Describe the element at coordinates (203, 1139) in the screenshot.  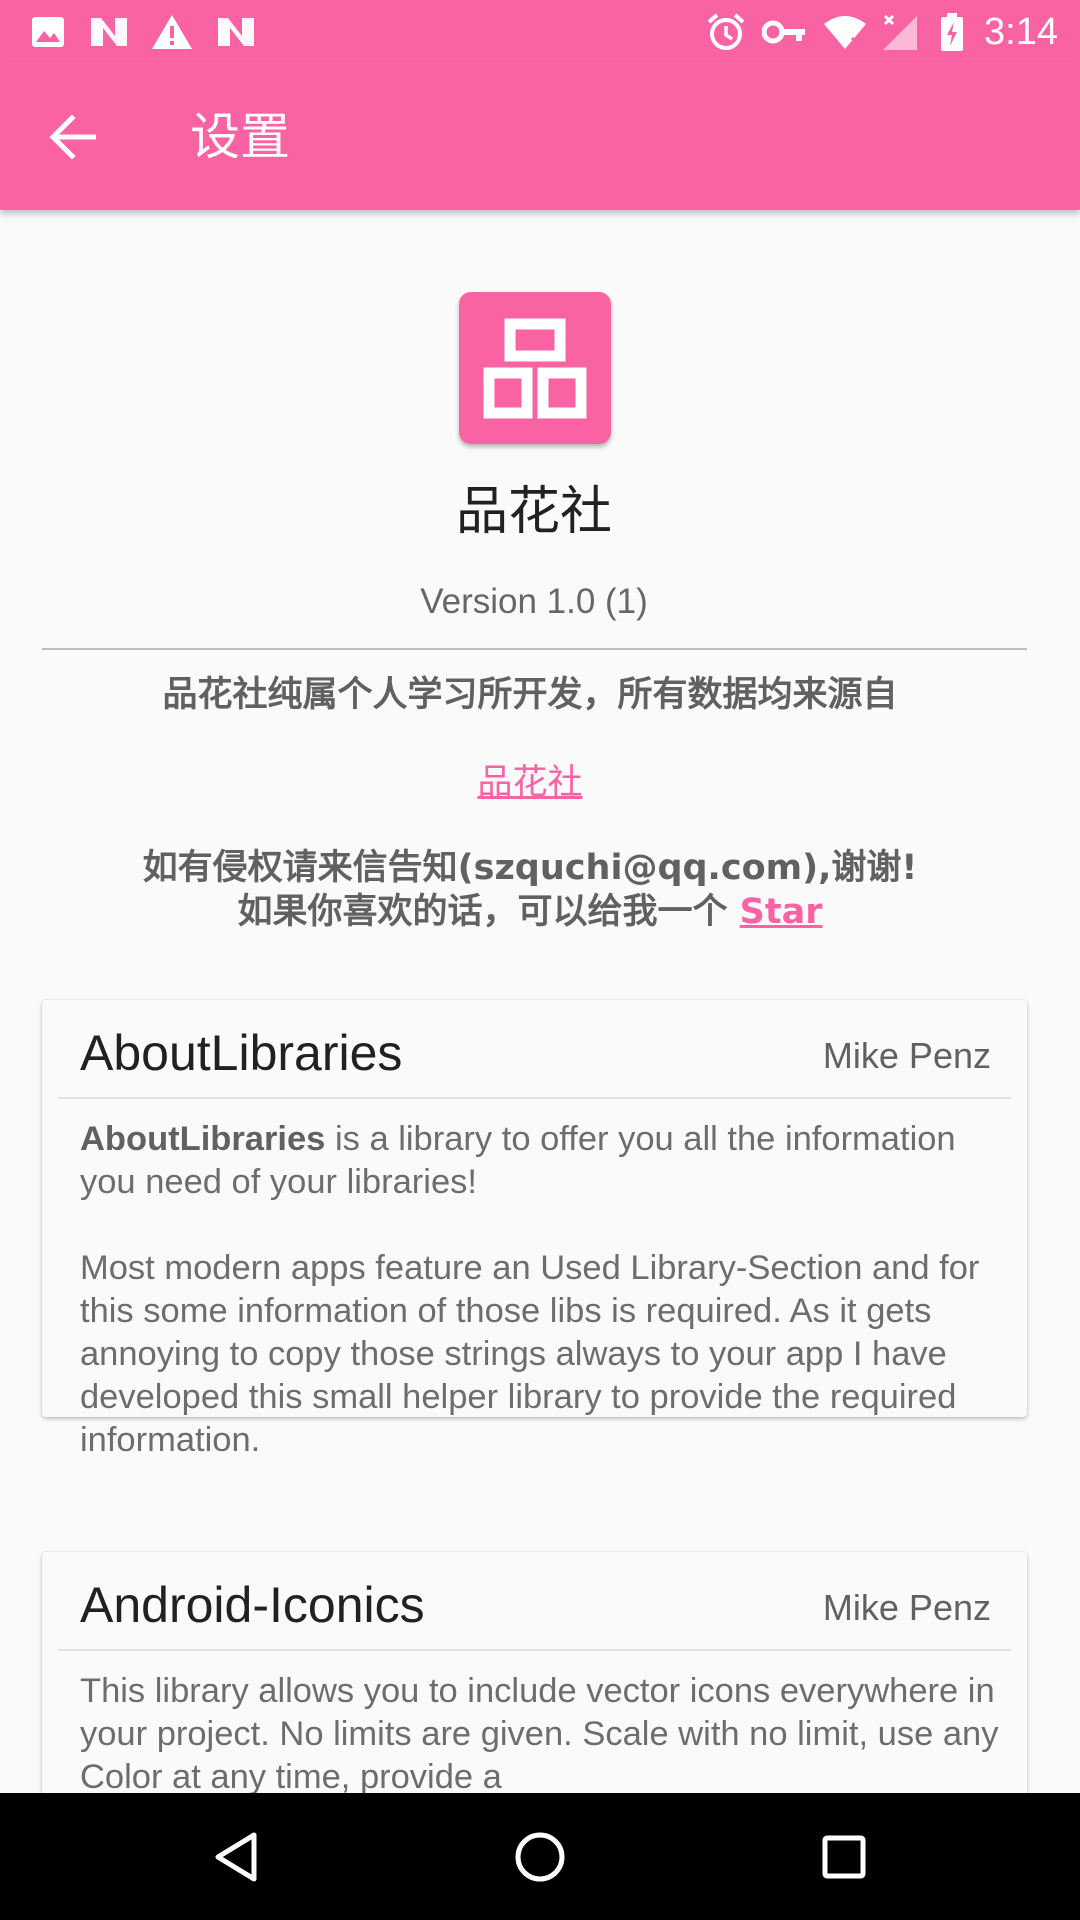
I see `library-desc-bold: AboutLibraries` at that location.